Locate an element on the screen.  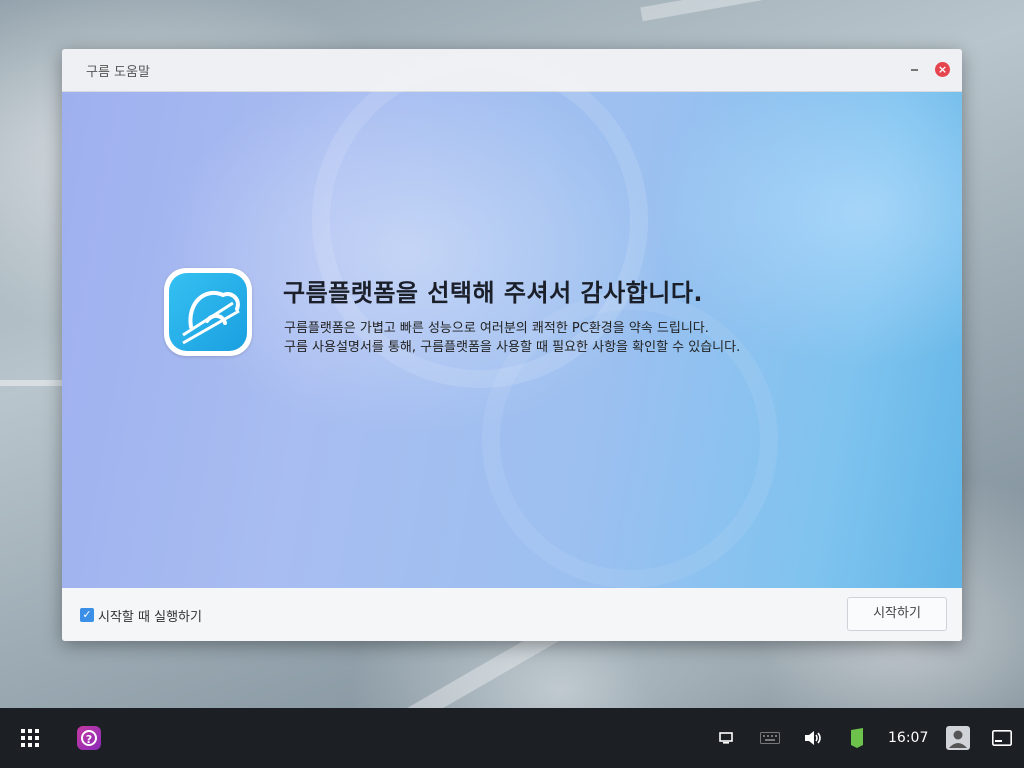
minimize-button is located at coordinates (915, 68).